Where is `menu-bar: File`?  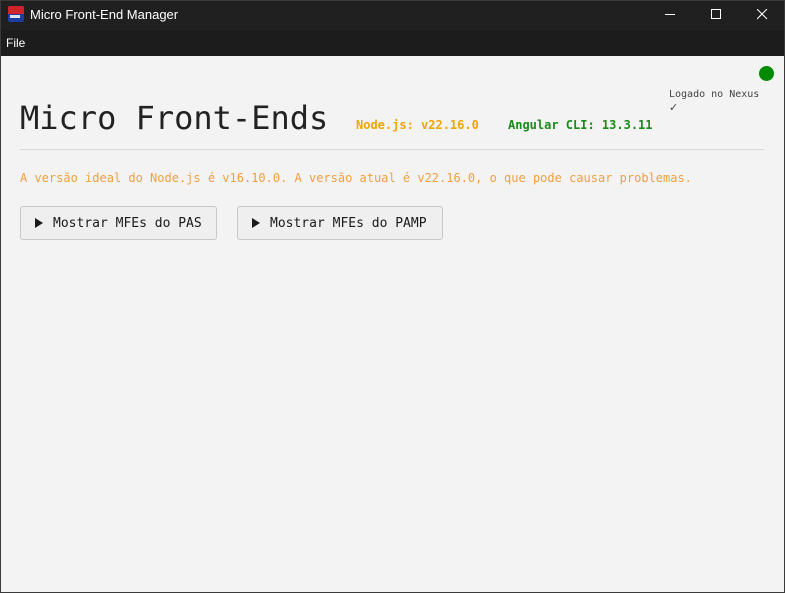
menu-bar: File is located at coordinates (392, 43).